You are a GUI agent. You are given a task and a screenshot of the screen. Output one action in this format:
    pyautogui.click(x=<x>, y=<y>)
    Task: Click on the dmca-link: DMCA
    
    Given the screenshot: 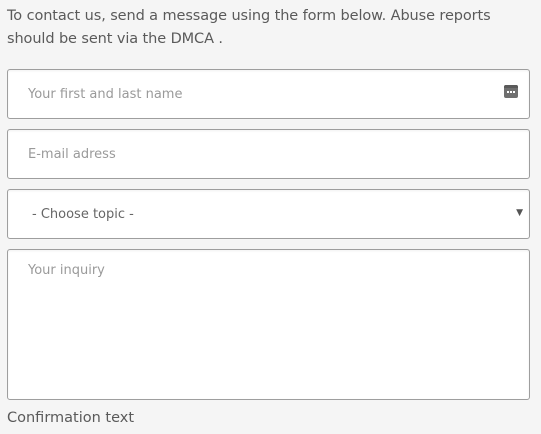 What is the action you would take?
    pyautogui.click(x=192, y=39)
    